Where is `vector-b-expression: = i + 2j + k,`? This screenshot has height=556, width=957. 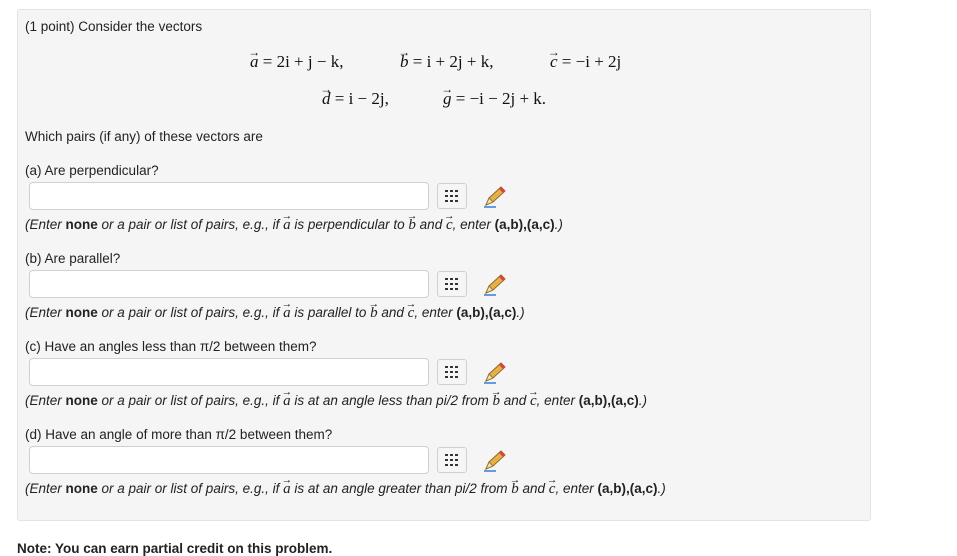 vector-b-expression: = i + 2j + k, is located at coordinates (453, 61).